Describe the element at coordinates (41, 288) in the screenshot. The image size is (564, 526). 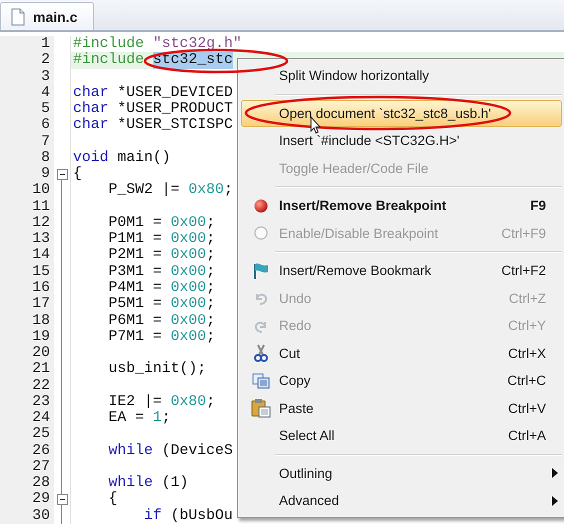
I see `line-number: 16` at that location.